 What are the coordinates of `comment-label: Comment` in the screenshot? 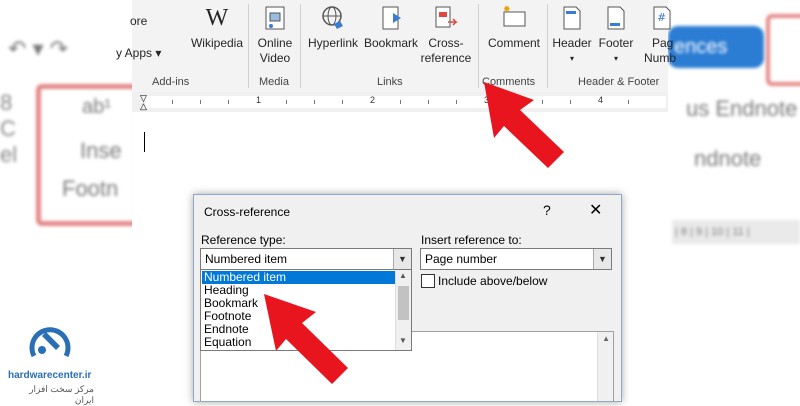 It's located at (513, 43).